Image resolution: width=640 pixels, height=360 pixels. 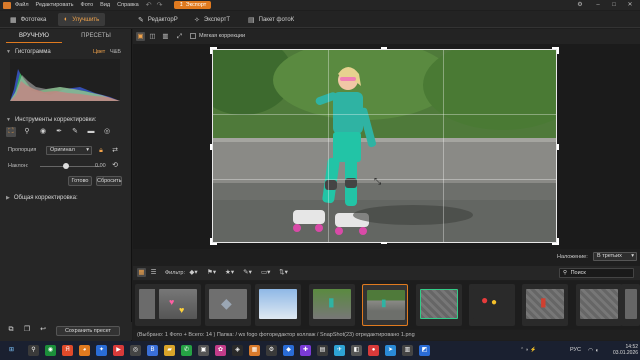 What do you see at coordinates (101, 350) in the screenshot?
I see `app-icon: ✦` at bounding box center [101, 350].